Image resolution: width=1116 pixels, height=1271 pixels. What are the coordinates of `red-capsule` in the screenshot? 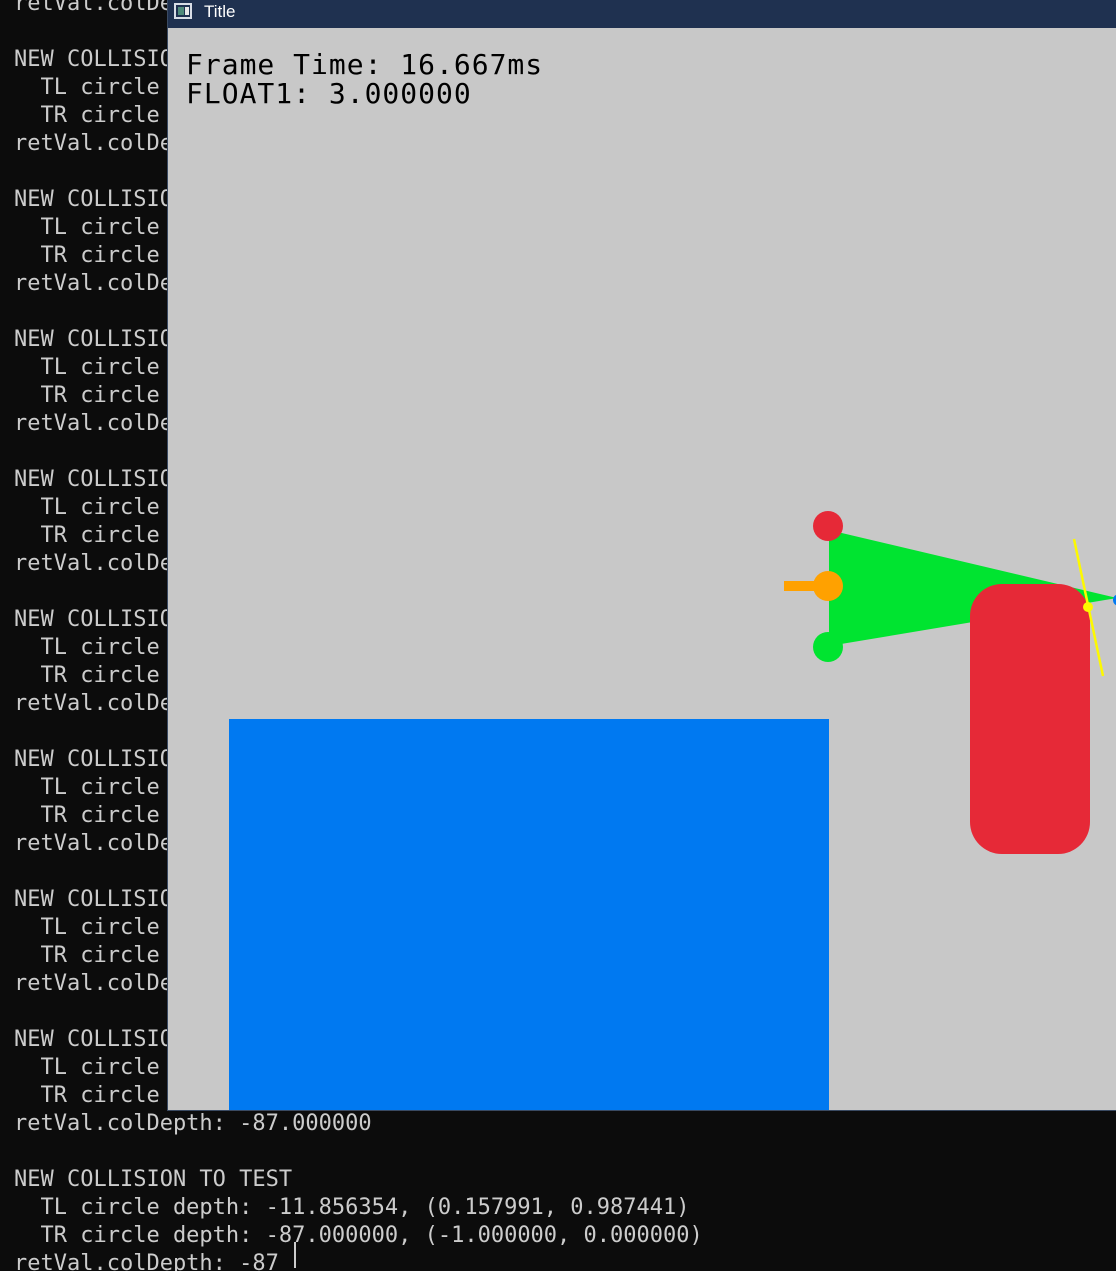 It's located at (1030, 719).